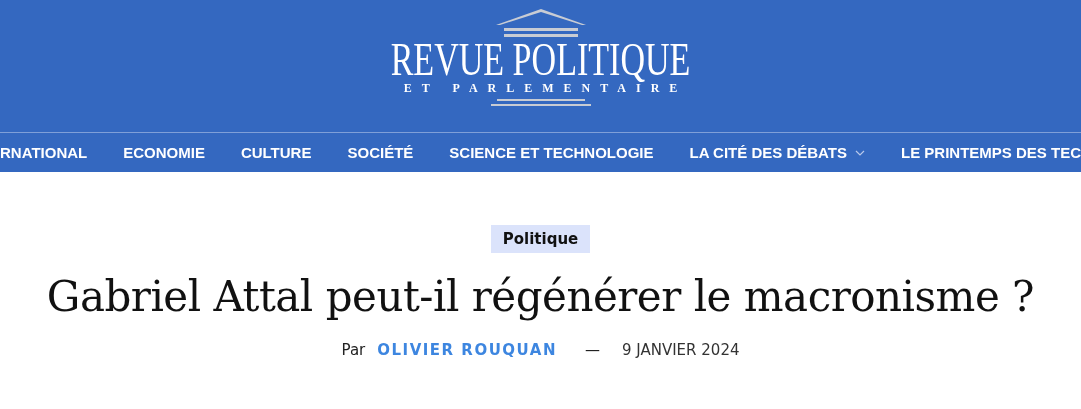 The height and width of the screenshot is (409, 1081). Describe the element at coordinates (380, 152) in the screenshot. I see `nav-link: SOCIÉTÉ` at that location.